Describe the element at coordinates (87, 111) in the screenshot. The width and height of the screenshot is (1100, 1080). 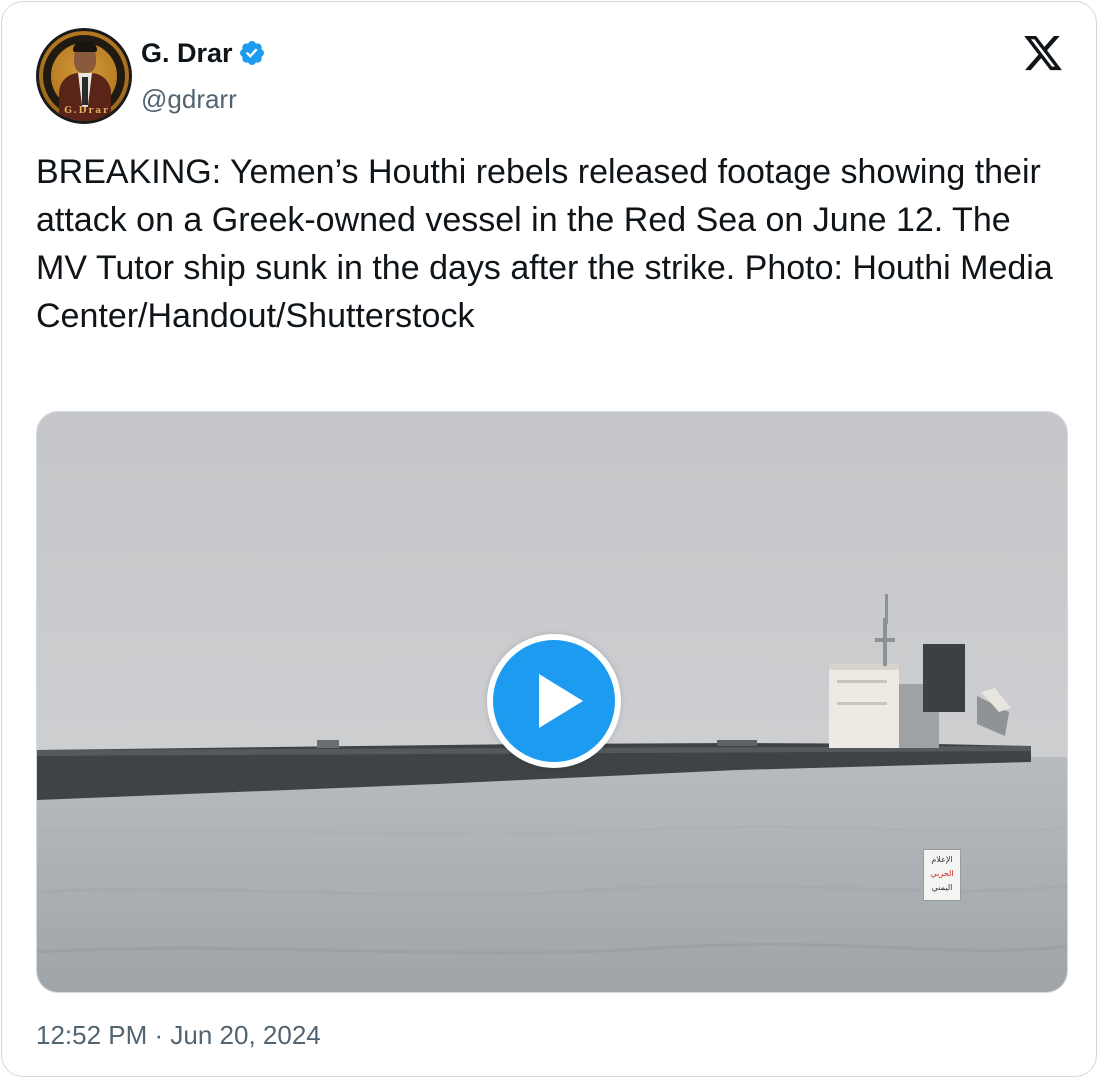
I see `avatar-ring-text: G.Drar` at that location.